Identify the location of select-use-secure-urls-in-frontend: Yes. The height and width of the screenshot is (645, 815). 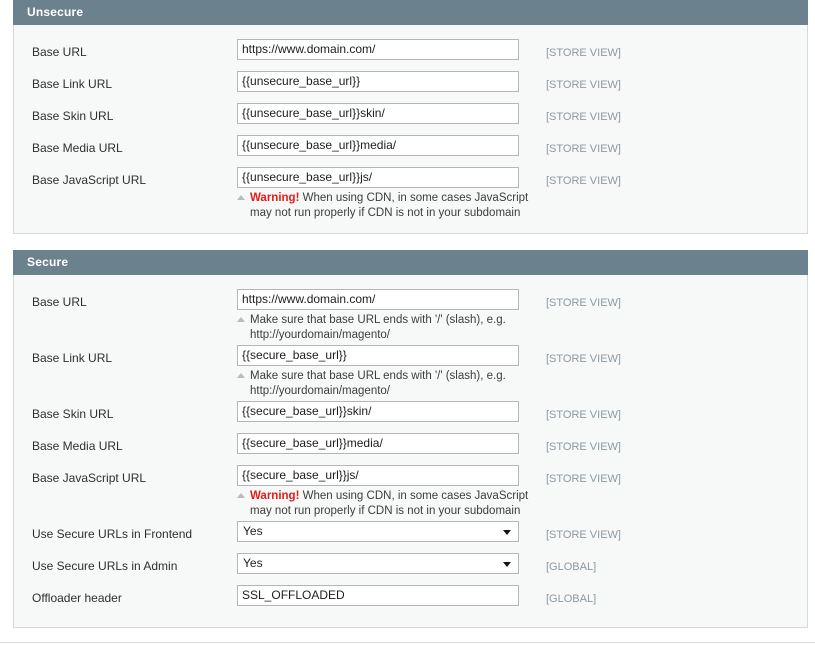
(378, 531).